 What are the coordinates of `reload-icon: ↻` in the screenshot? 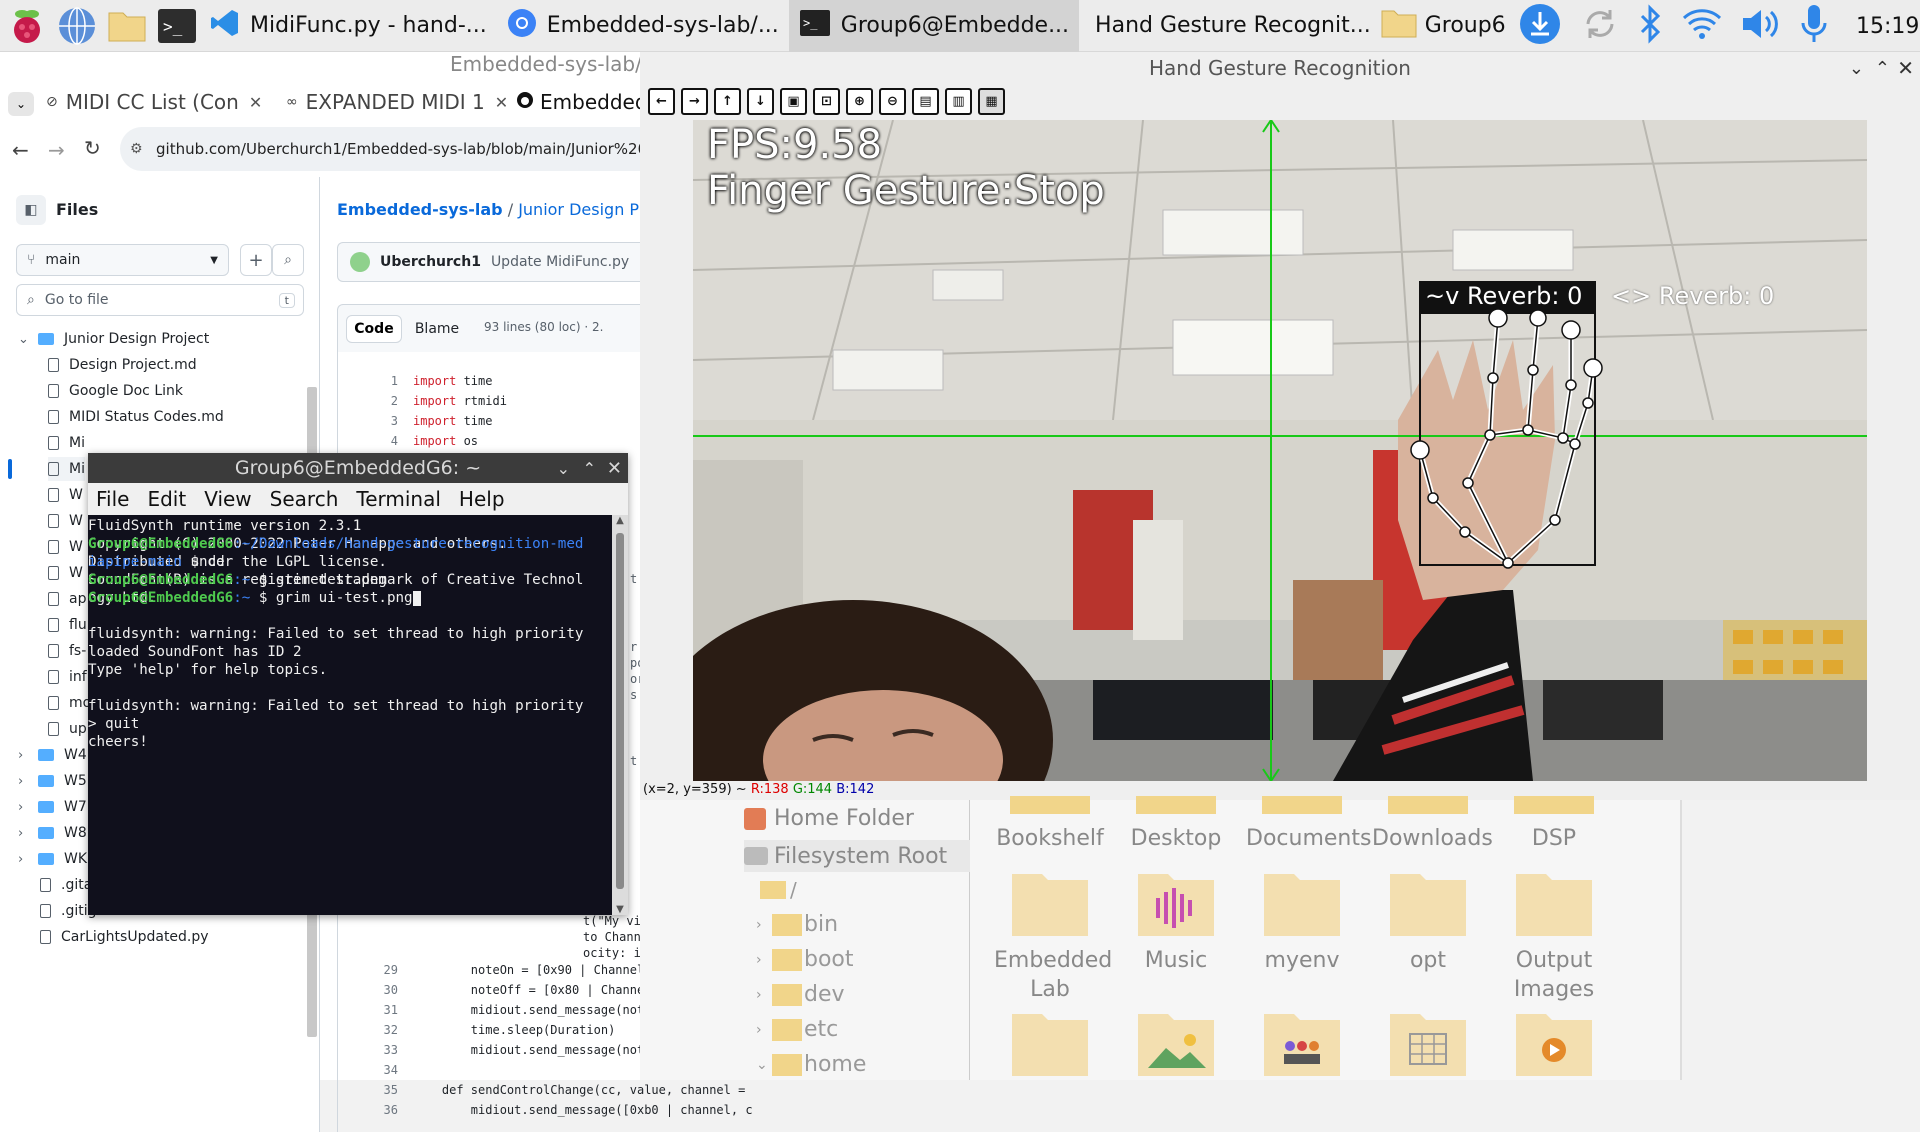 It's located at (92, 148).